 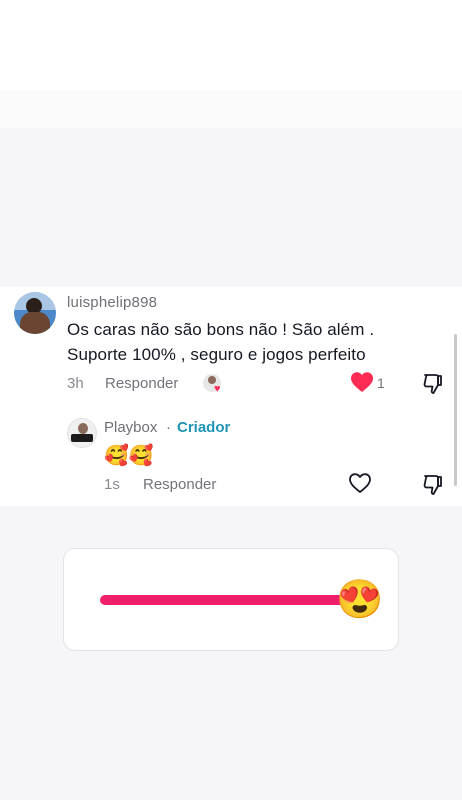 I want to click on heart-filled-icon, so click(x=362, y=382).